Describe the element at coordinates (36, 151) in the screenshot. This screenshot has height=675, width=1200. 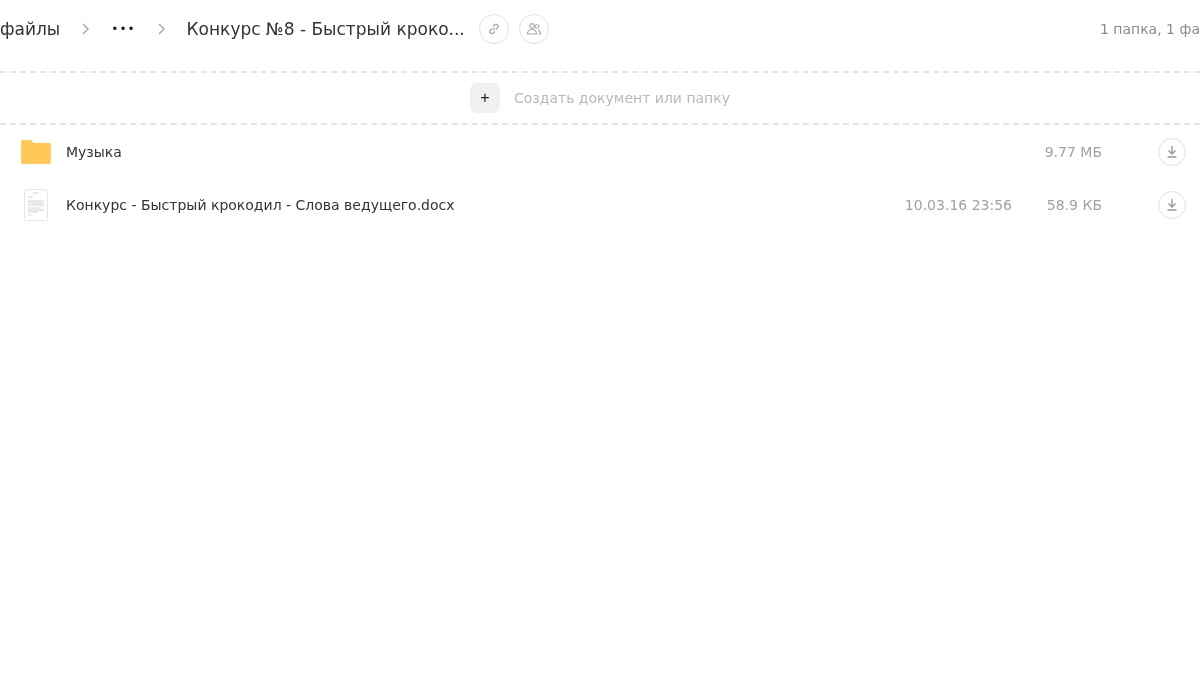
I see `folder-icon` at that location.